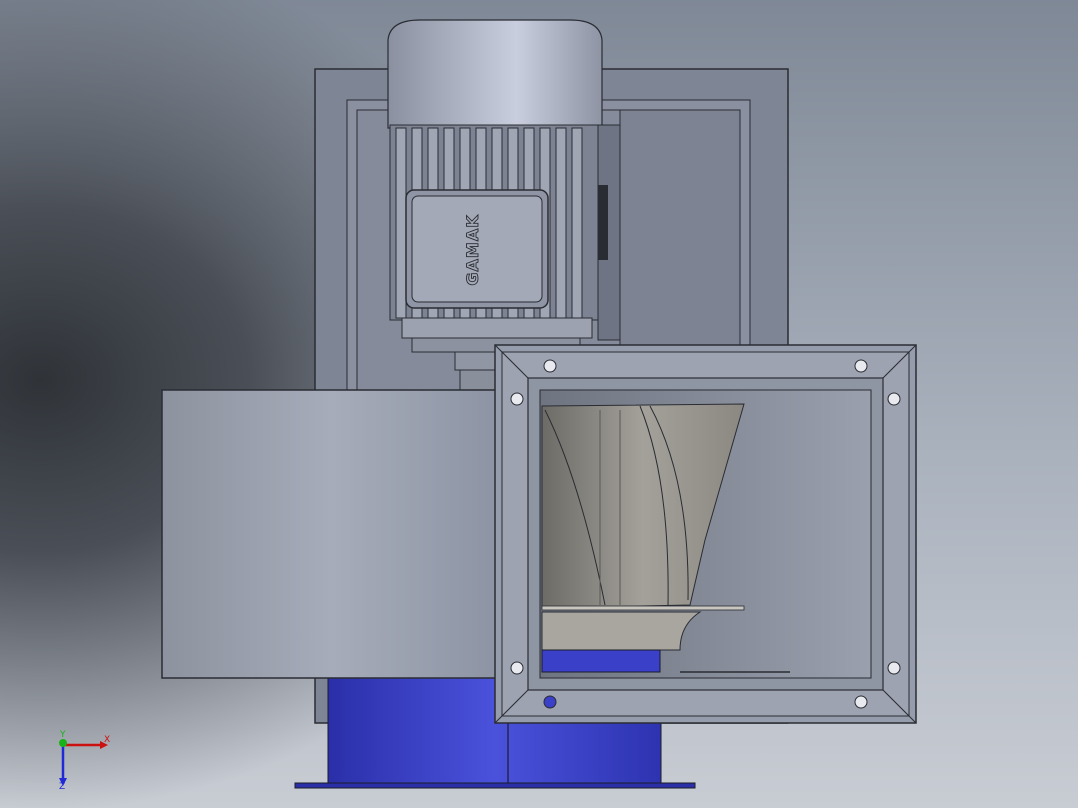  What do you see at coordinates (84, 761) in the screenshot?
I see `orientation-triad: X Y Z` at bounding box center [84, 761].